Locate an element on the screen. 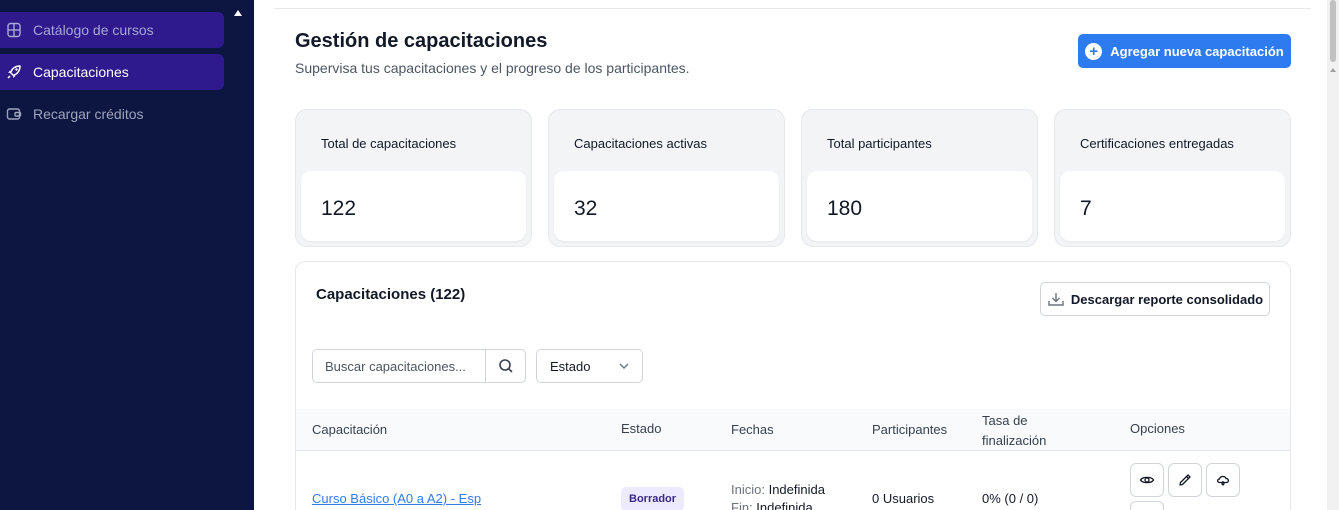  download-report-label: Descargar reporte consolidado is located at coordinates (1167, 299).